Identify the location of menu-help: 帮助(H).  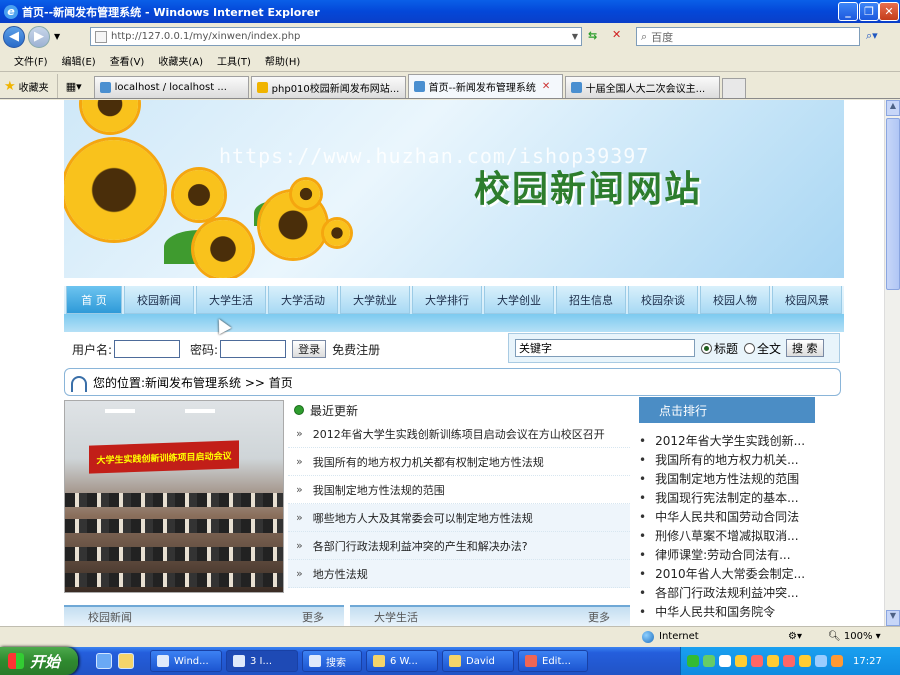
(282, 60).